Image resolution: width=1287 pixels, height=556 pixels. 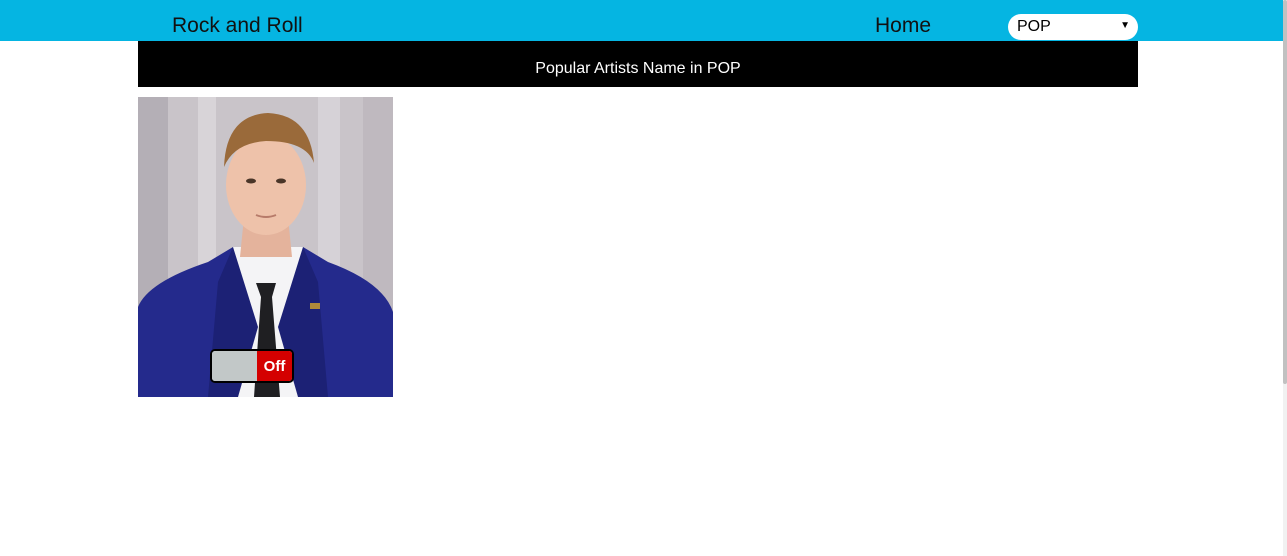 I want to click on genre-select-value: POP, so click(x=1034, y=26).